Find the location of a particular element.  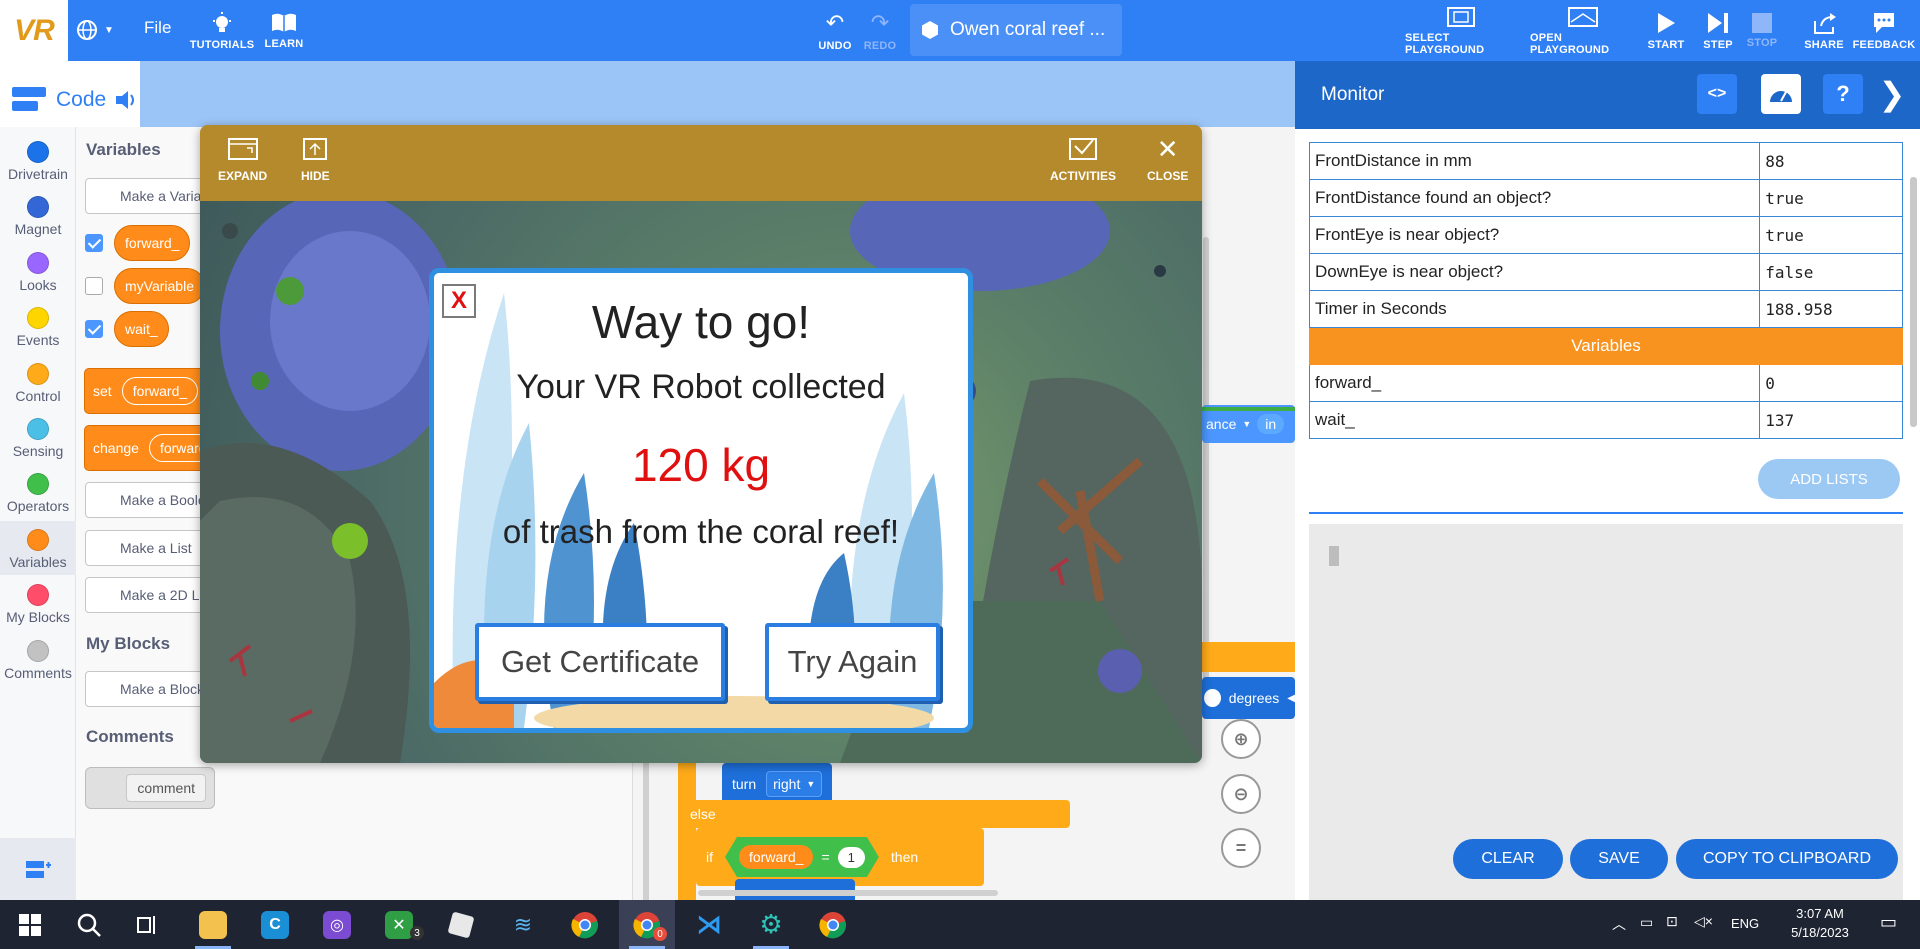

task-view-button is located at coordinates (148, 924).